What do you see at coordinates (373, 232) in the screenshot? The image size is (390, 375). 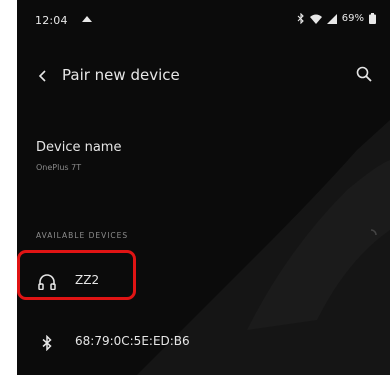 I see `scanning-spinner-icon` at bounding box center [373, 232].